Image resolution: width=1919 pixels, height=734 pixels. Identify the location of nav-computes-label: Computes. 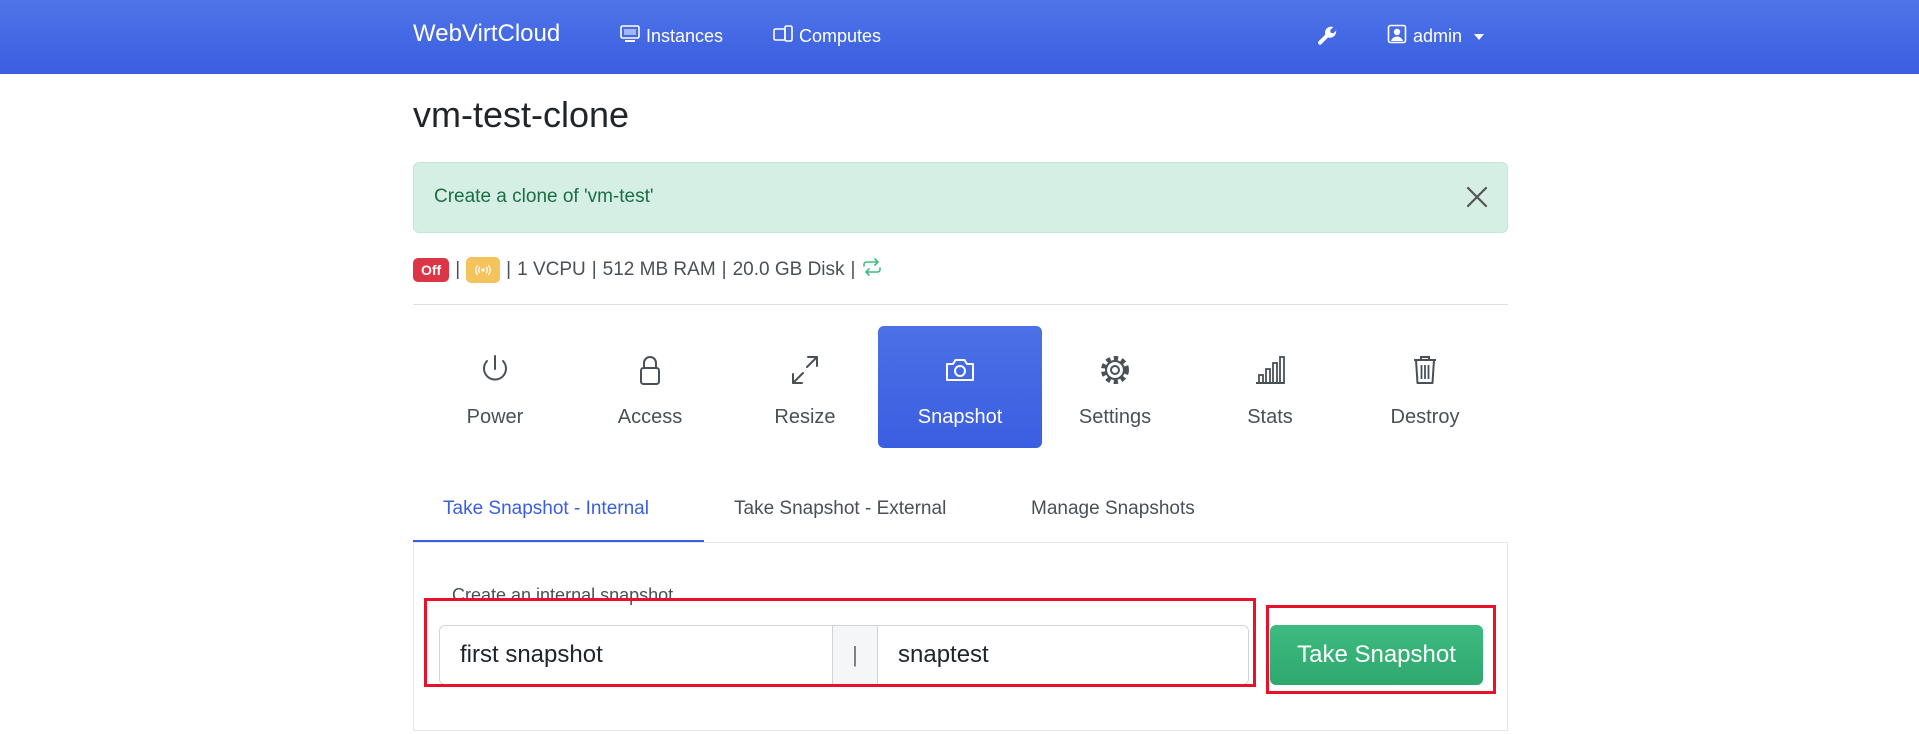
(840, 36).